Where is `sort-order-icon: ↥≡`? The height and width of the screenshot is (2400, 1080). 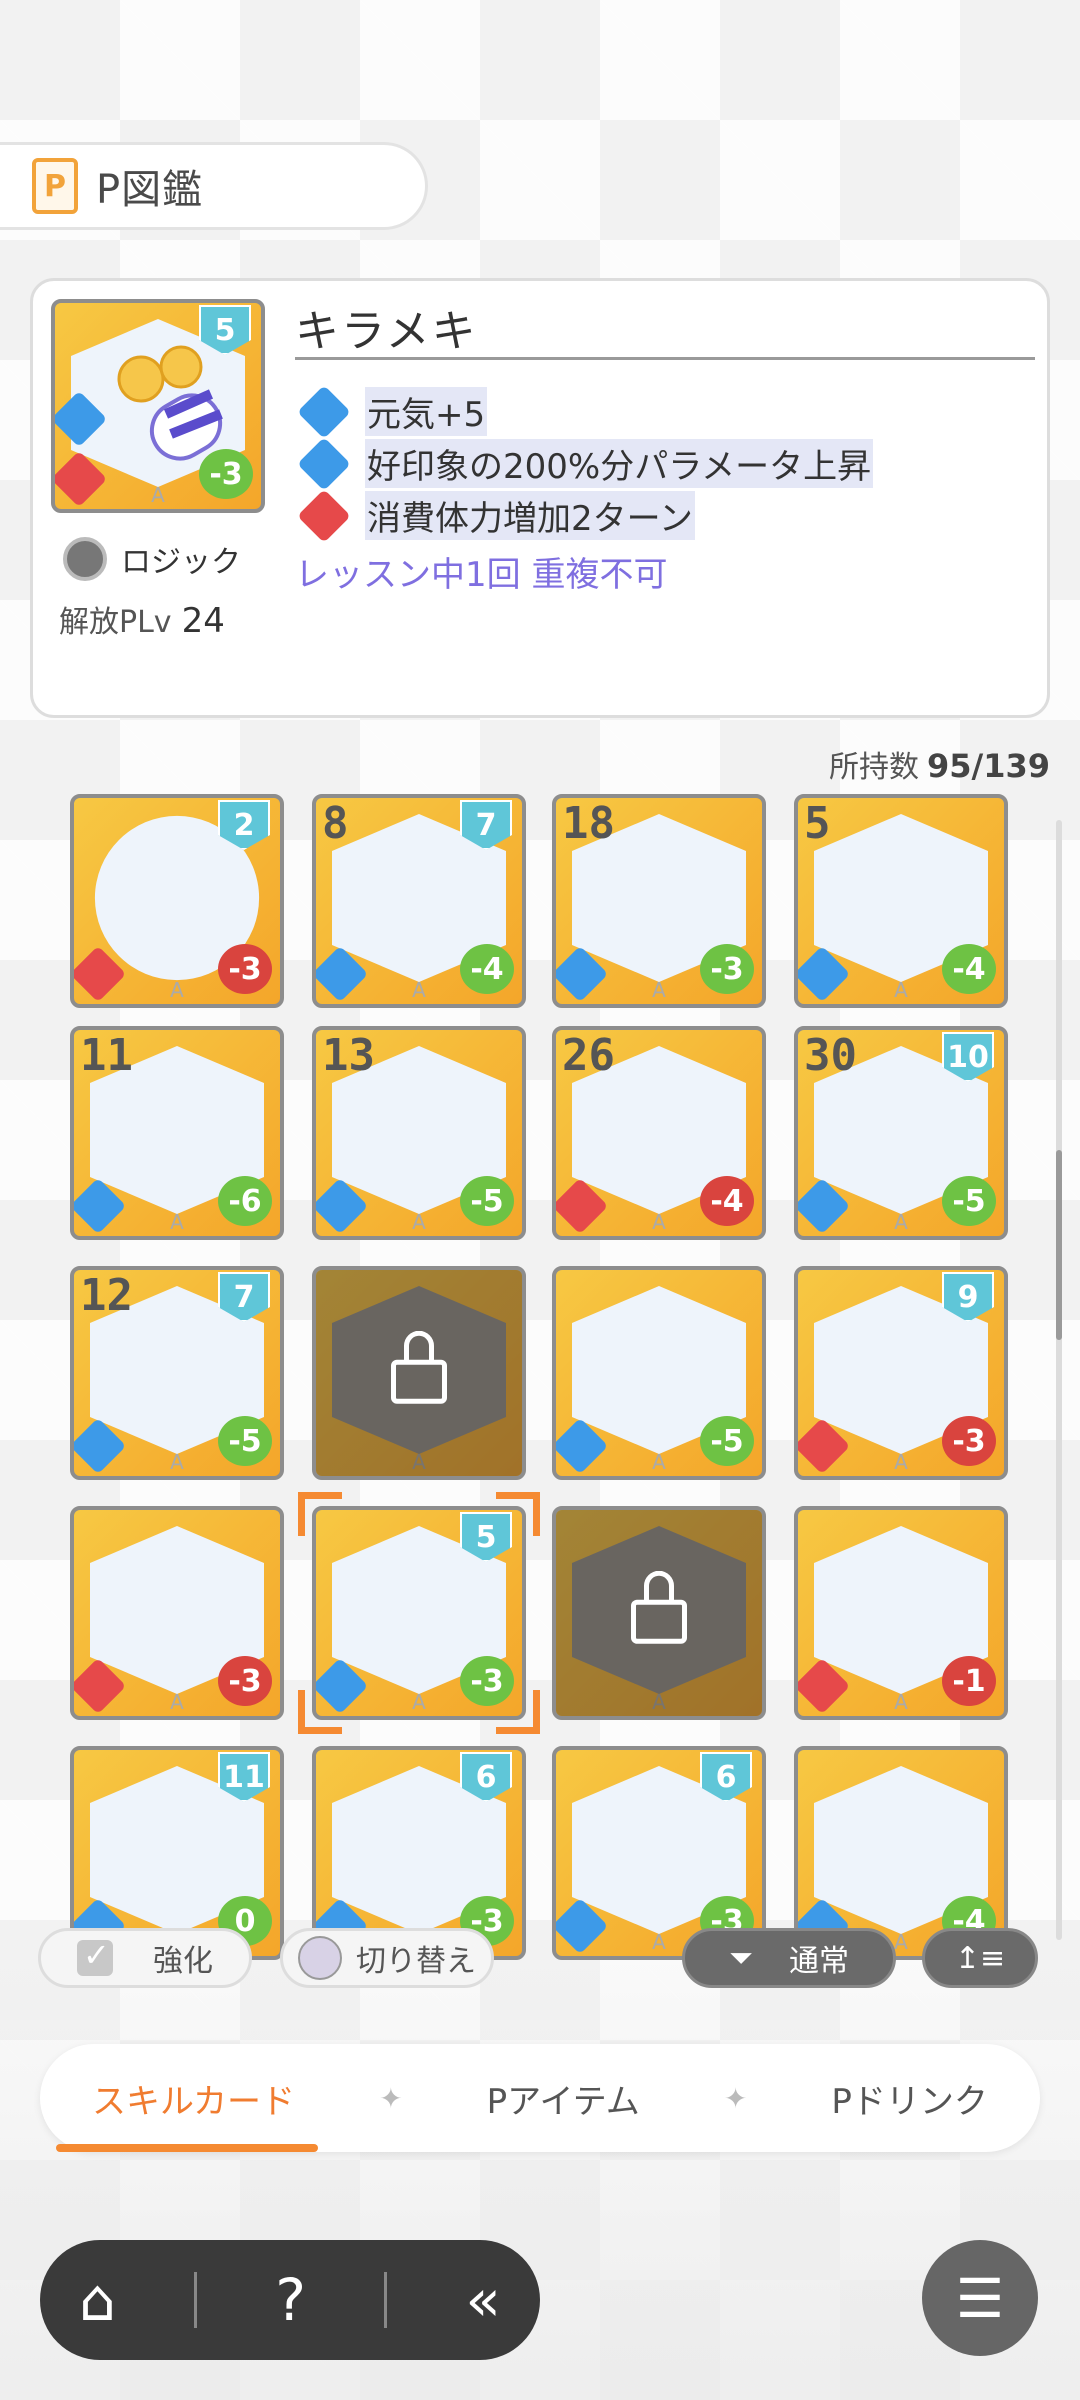
sort-order-icon: ↥≡ is located at coordinates (980, 1958).